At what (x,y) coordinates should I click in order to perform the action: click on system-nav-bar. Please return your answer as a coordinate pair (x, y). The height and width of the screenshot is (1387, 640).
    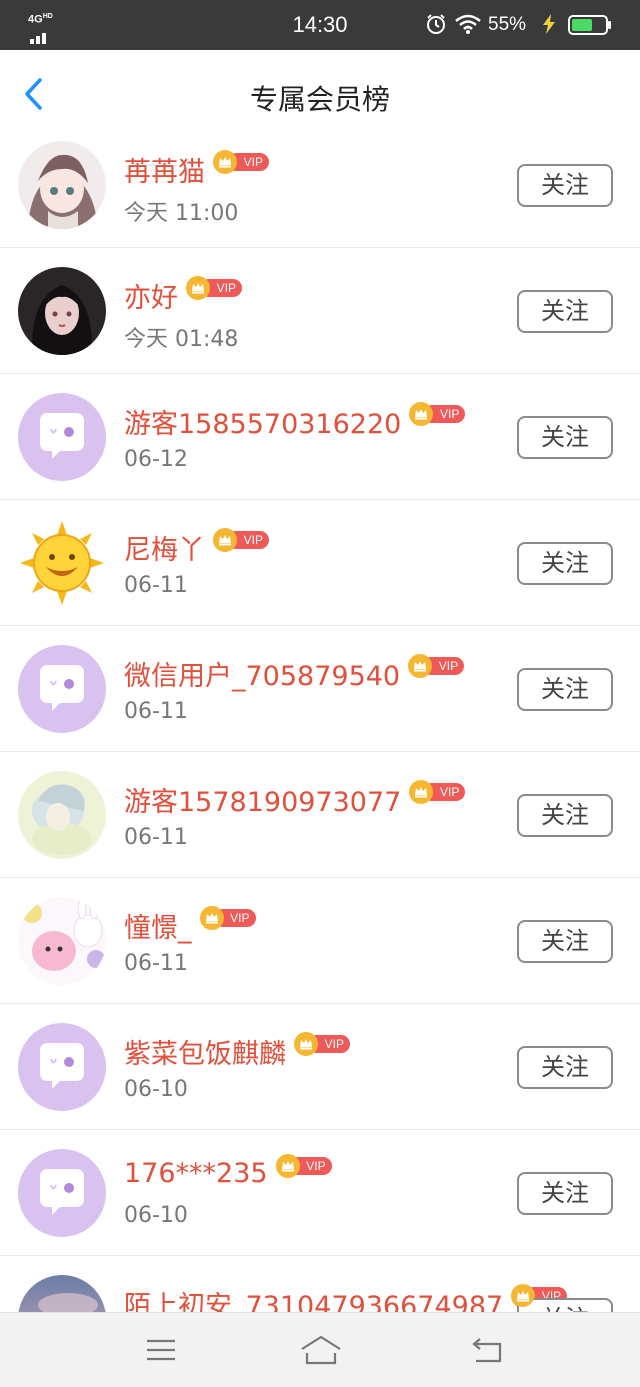
    Looking at the image, I should click on (320, 1349).